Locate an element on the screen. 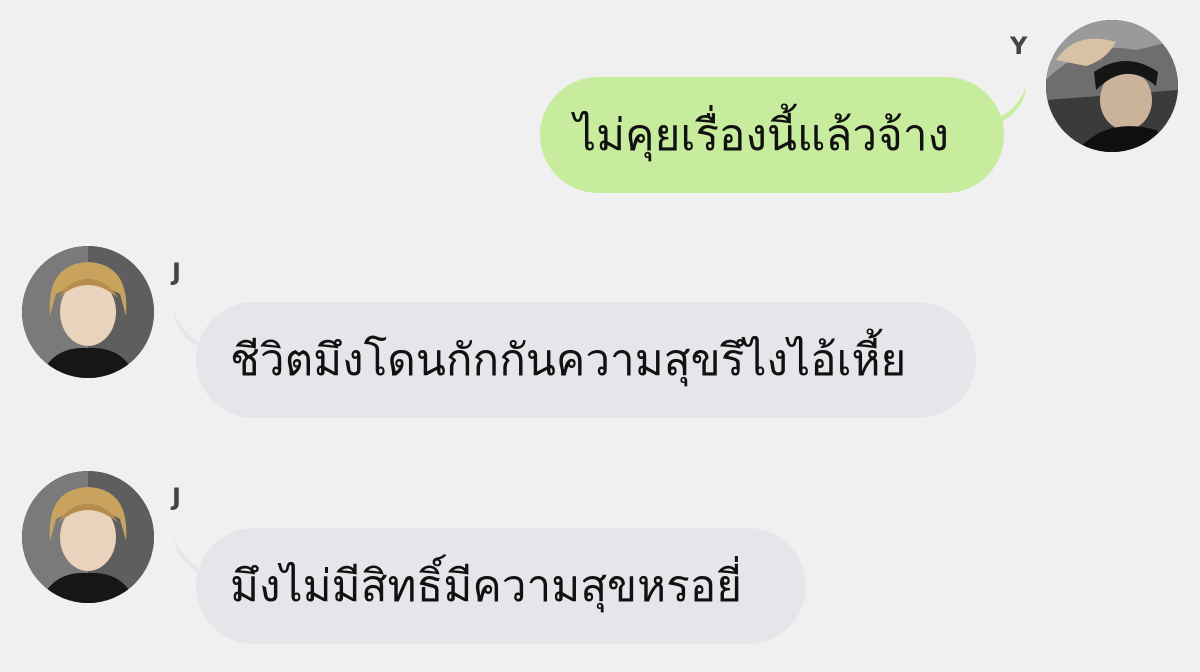  message-text: ไม่คุยเรื่องนี้แล้วจ้าง is located at coordinates (762, 135).